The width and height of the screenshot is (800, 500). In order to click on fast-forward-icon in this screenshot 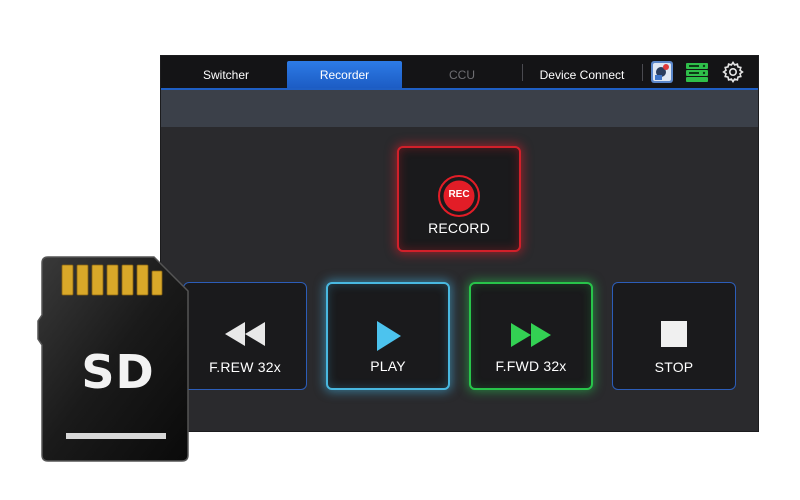, I will do `click(531, 335)`.